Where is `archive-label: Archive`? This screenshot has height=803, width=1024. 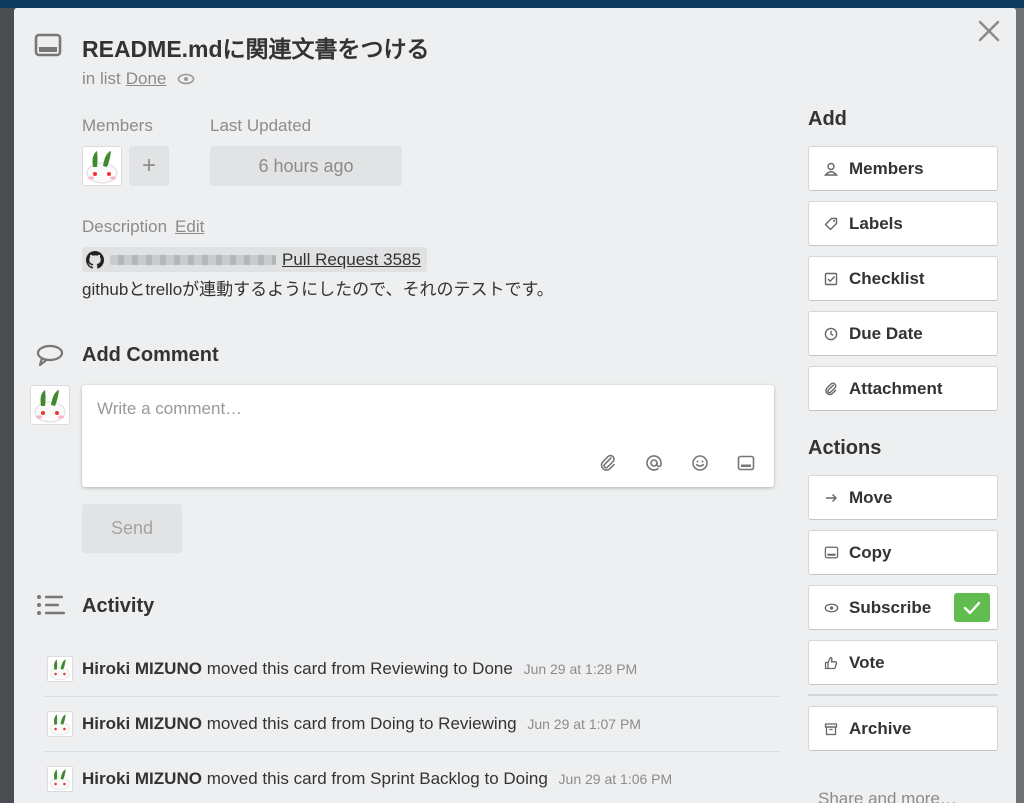 archive-label: Archive is located at coordinates (880, 728).